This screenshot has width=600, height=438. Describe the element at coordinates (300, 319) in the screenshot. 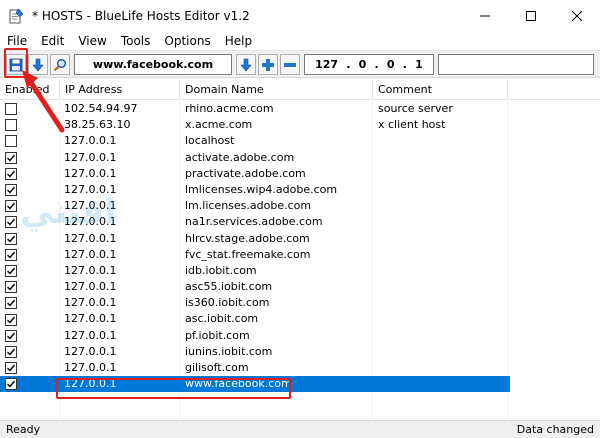

I see `table-row: 127.0.0.1 asc.iobit.com` at that location.